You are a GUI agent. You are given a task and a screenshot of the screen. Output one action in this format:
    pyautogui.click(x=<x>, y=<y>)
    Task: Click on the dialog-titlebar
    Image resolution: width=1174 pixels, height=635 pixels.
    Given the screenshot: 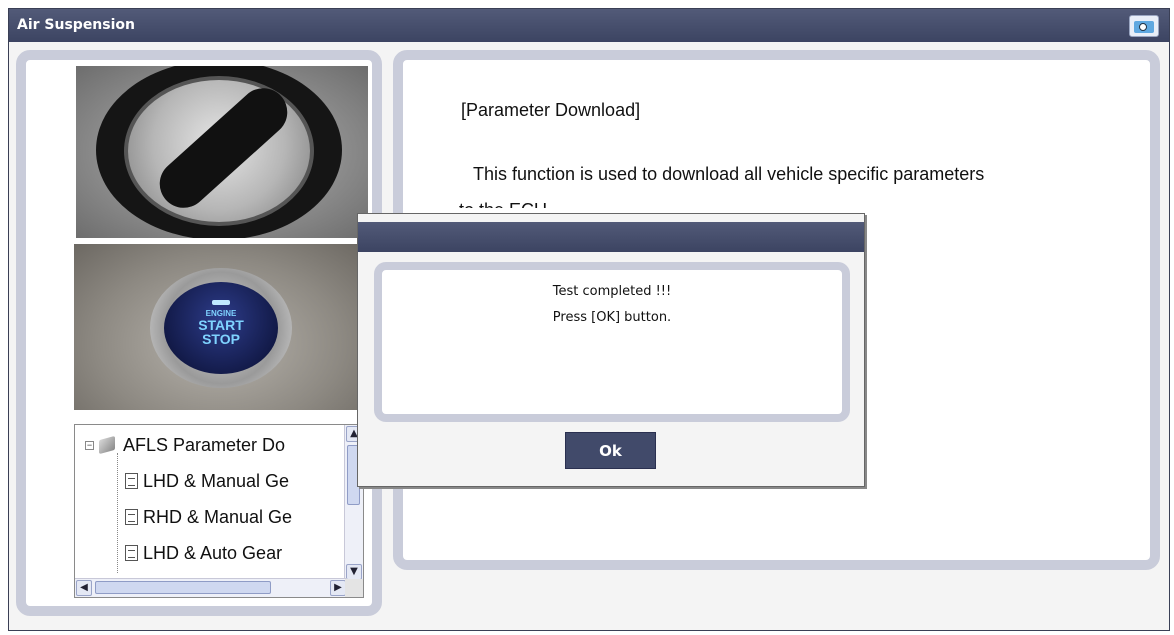 What is the action you would take?
    pyautogui.click(x=611, y=237)
    